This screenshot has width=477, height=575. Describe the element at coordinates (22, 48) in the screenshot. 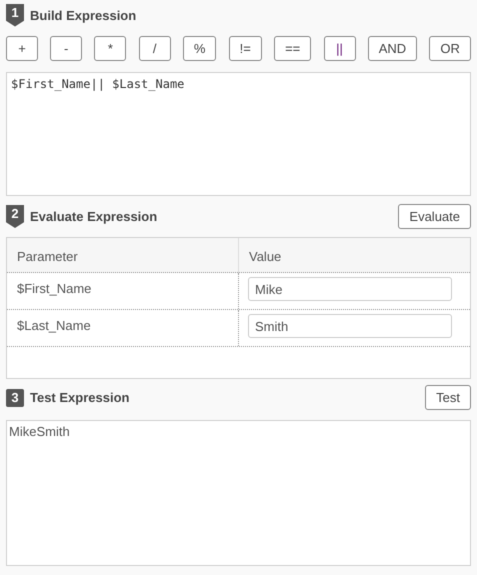

I see `operator-button: +` at that location.